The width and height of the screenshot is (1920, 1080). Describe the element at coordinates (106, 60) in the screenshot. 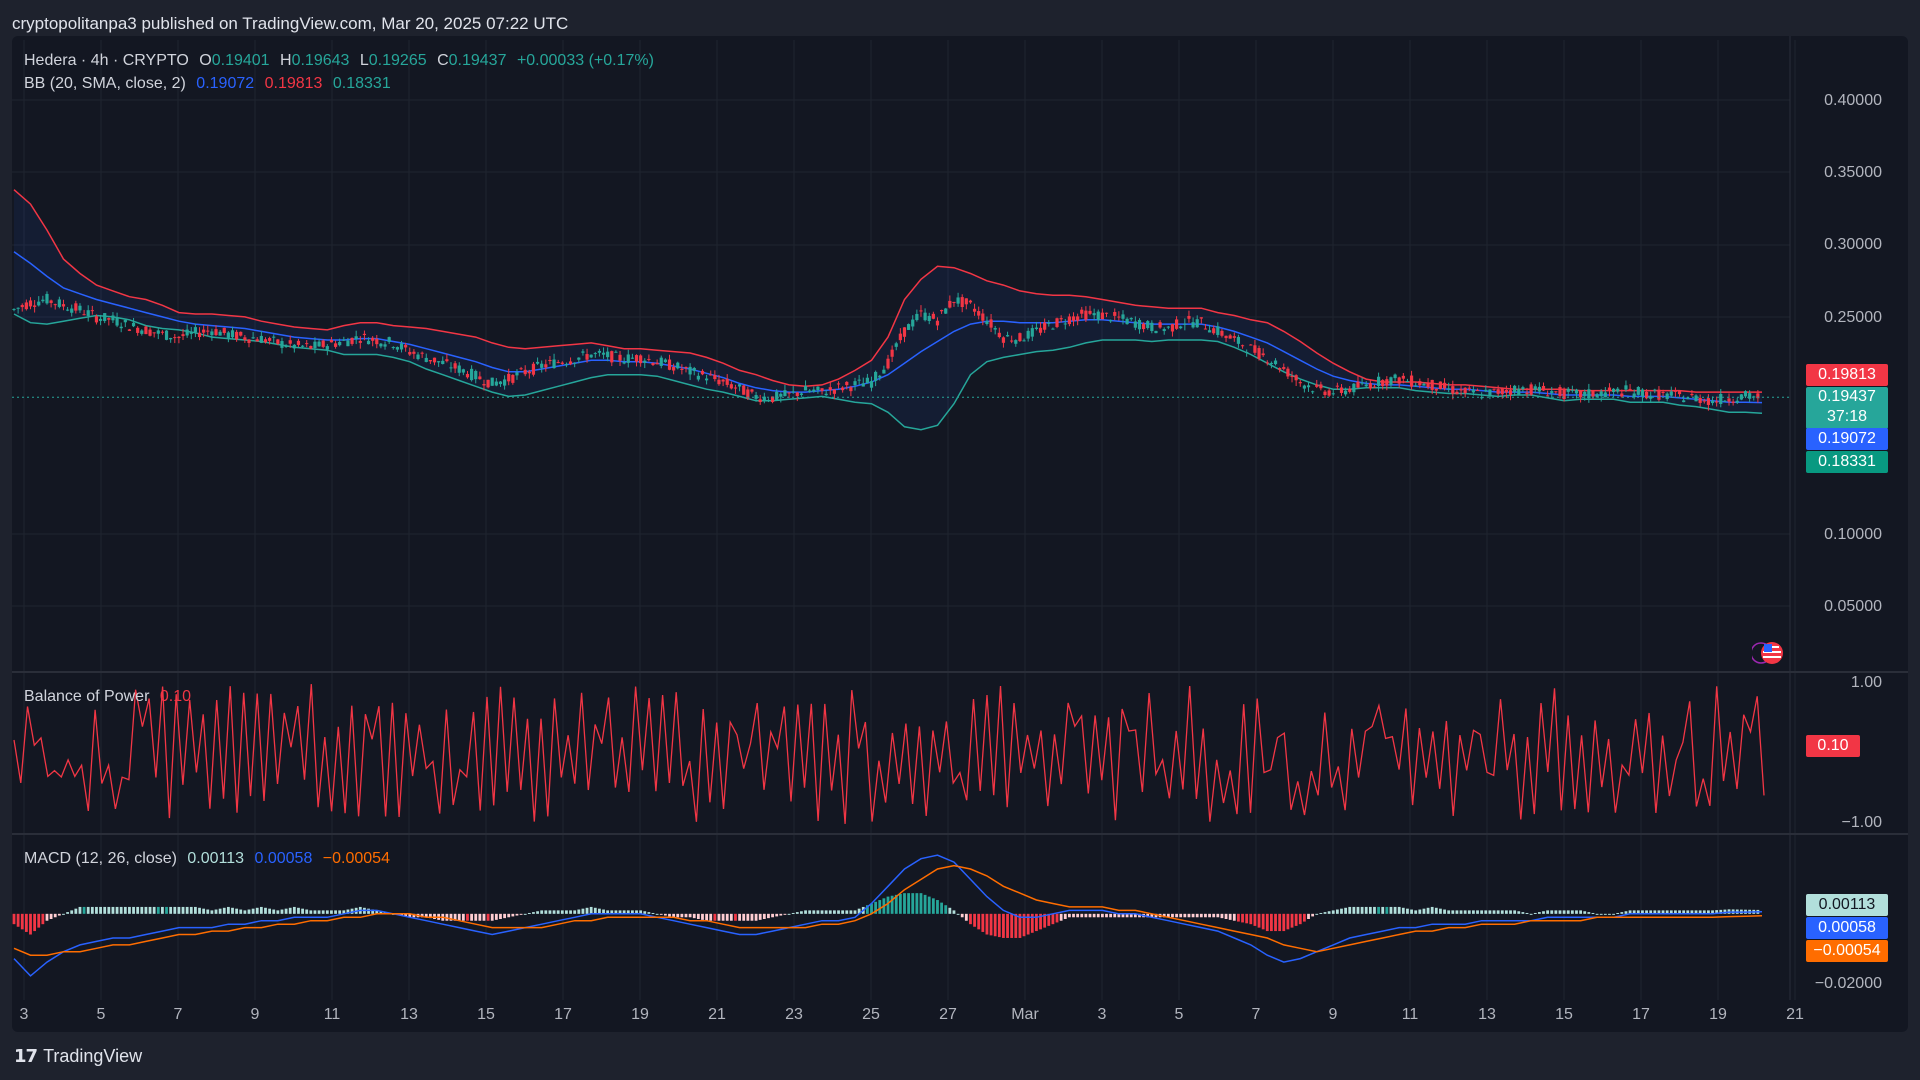

I see `symbol-title: Hedera · 4h · CRYPTO` at that location.